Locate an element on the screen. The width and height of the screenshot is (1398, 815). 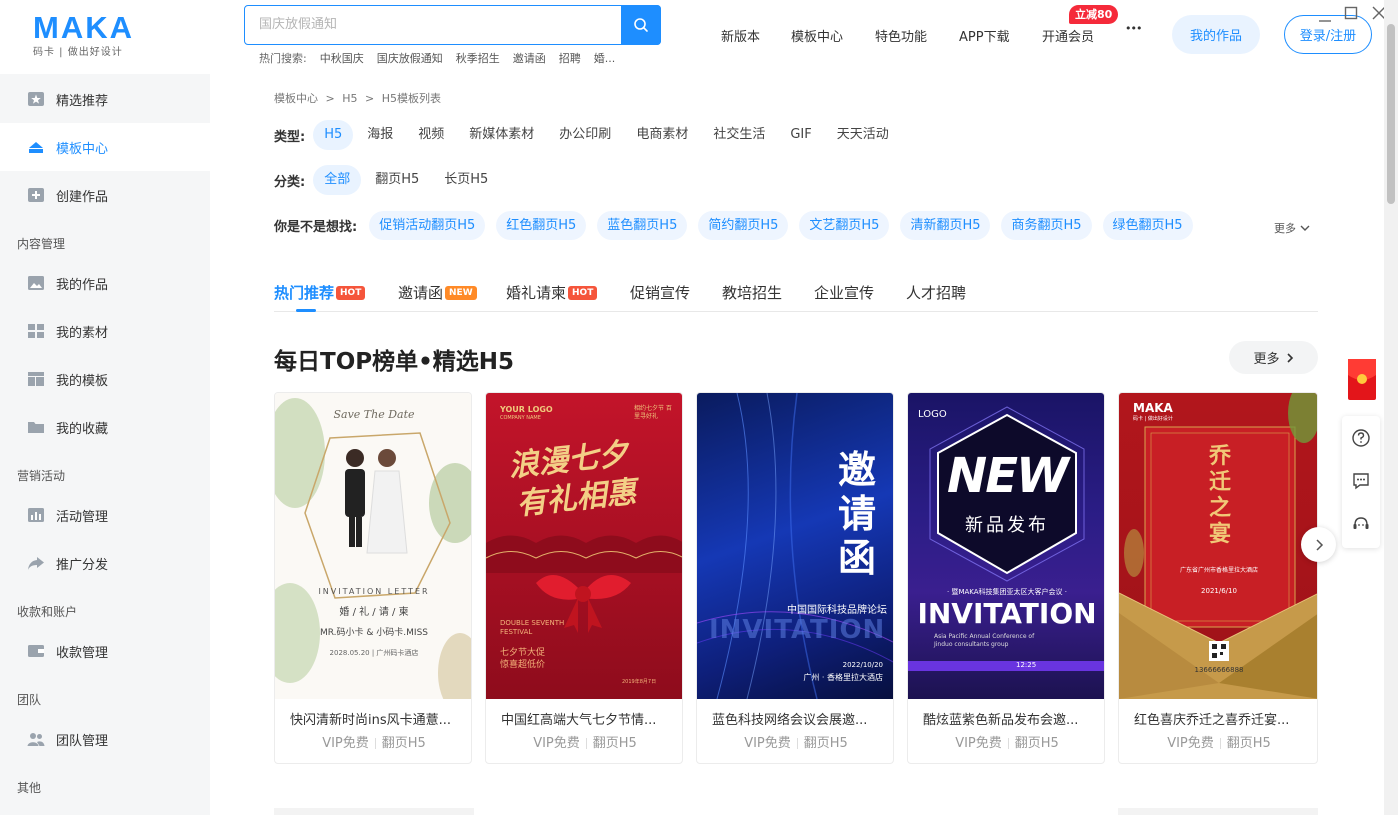
nav-app-download: APP下载 is located at coordinates (984, 35).